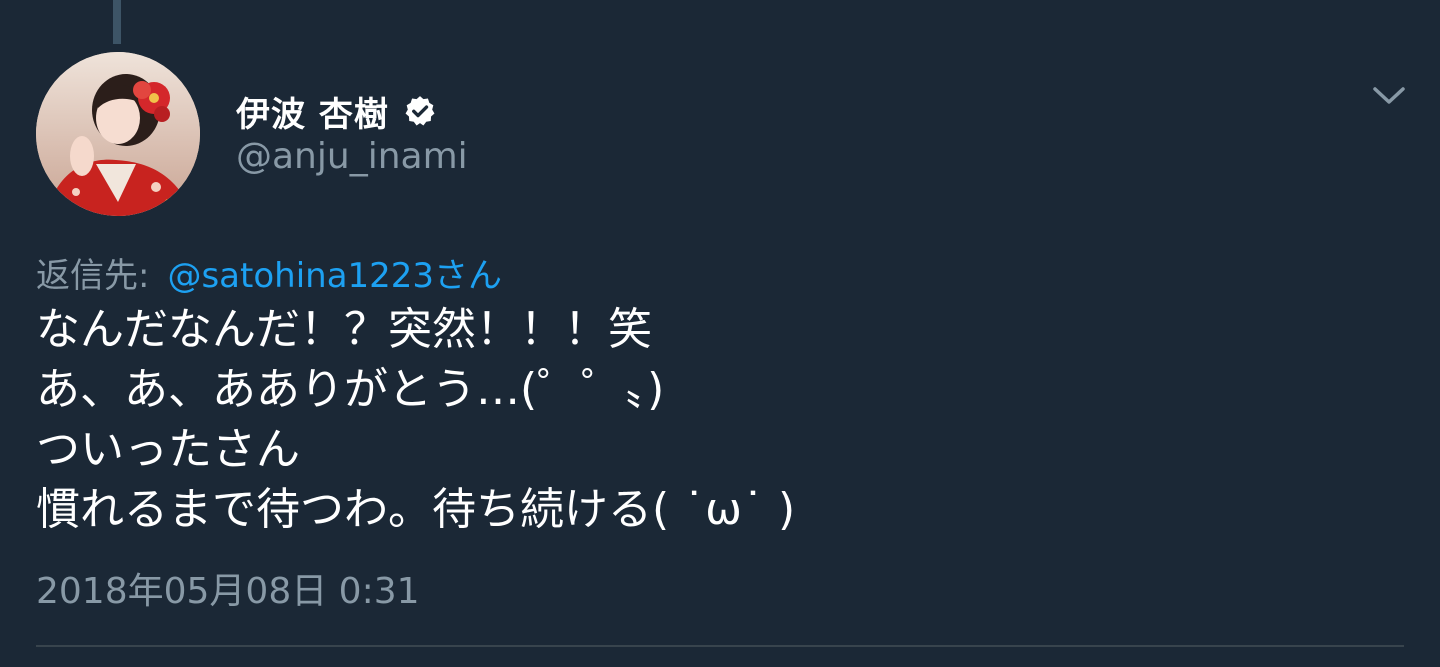 This screenshot has height=667, width=1440. I want to click on chevron-down-icon, so click(1389, 96).